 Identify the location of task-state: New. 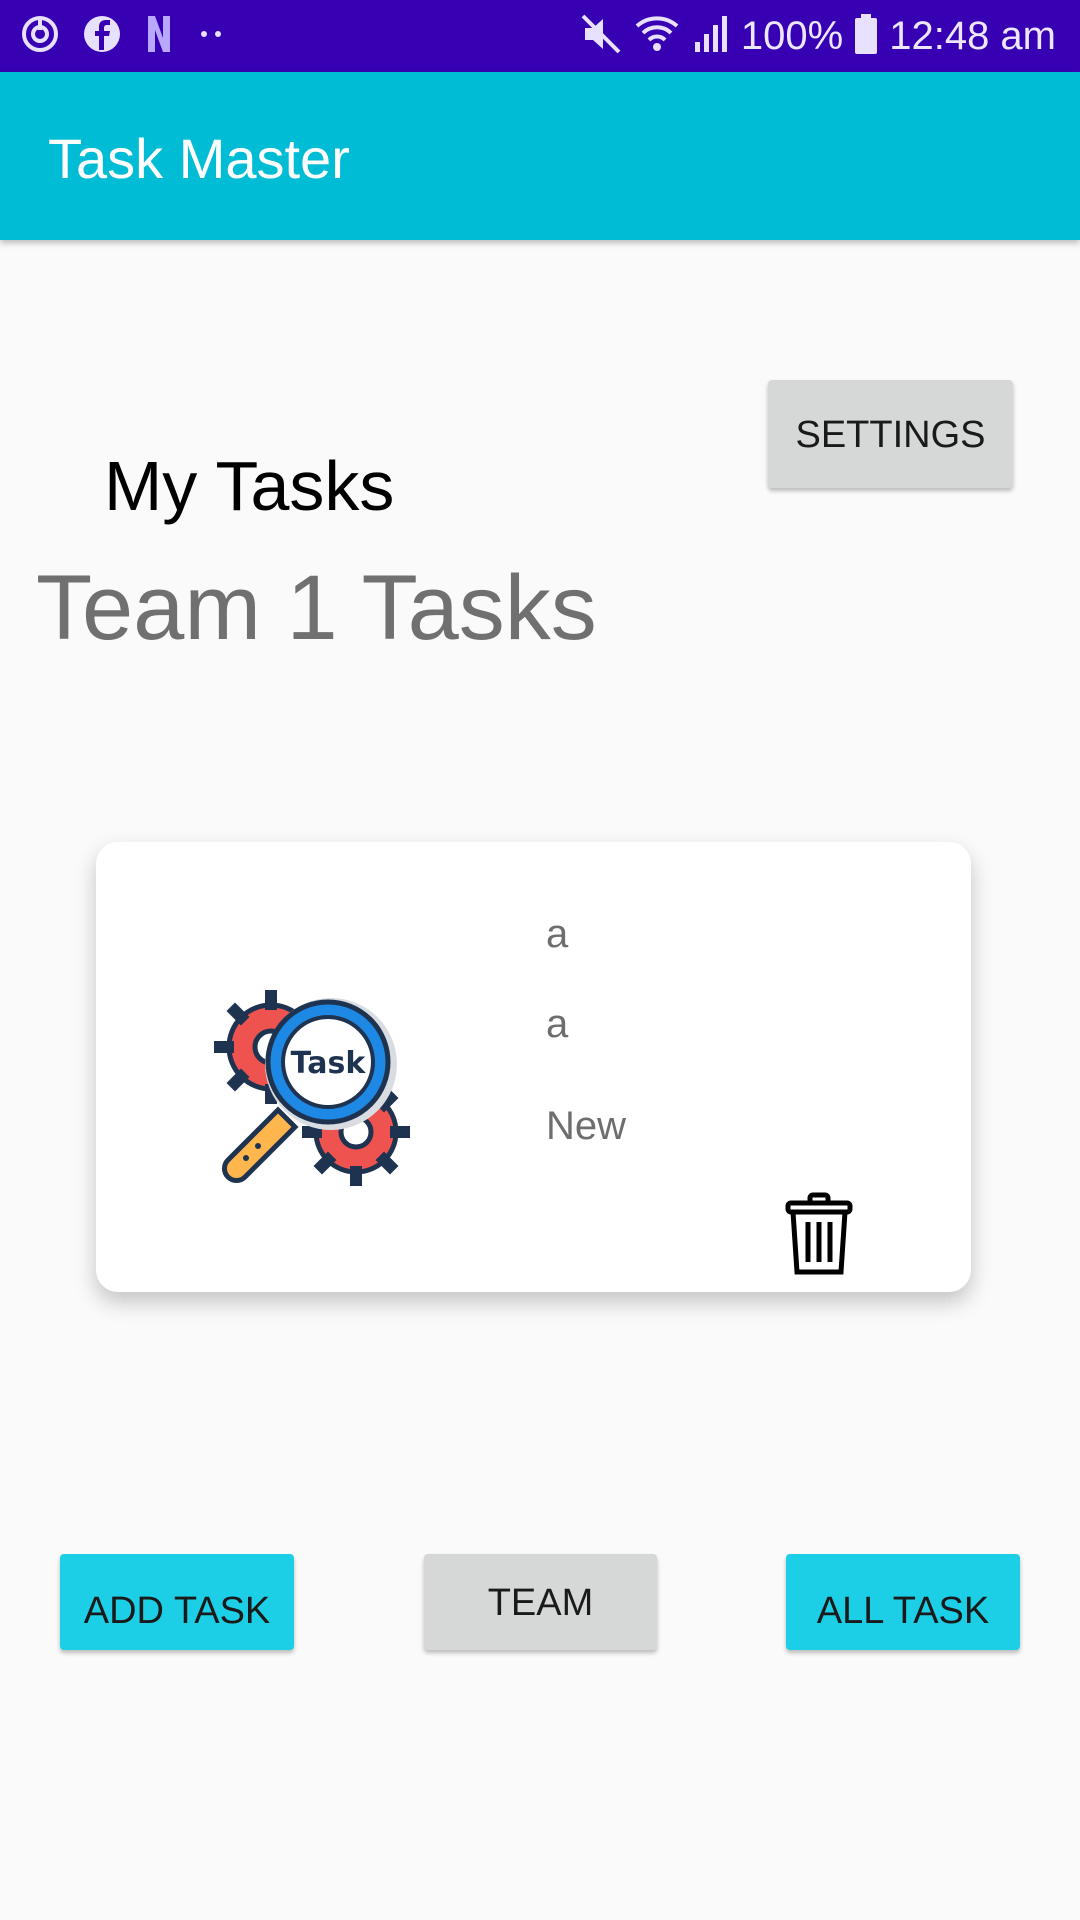
(586, 1126).